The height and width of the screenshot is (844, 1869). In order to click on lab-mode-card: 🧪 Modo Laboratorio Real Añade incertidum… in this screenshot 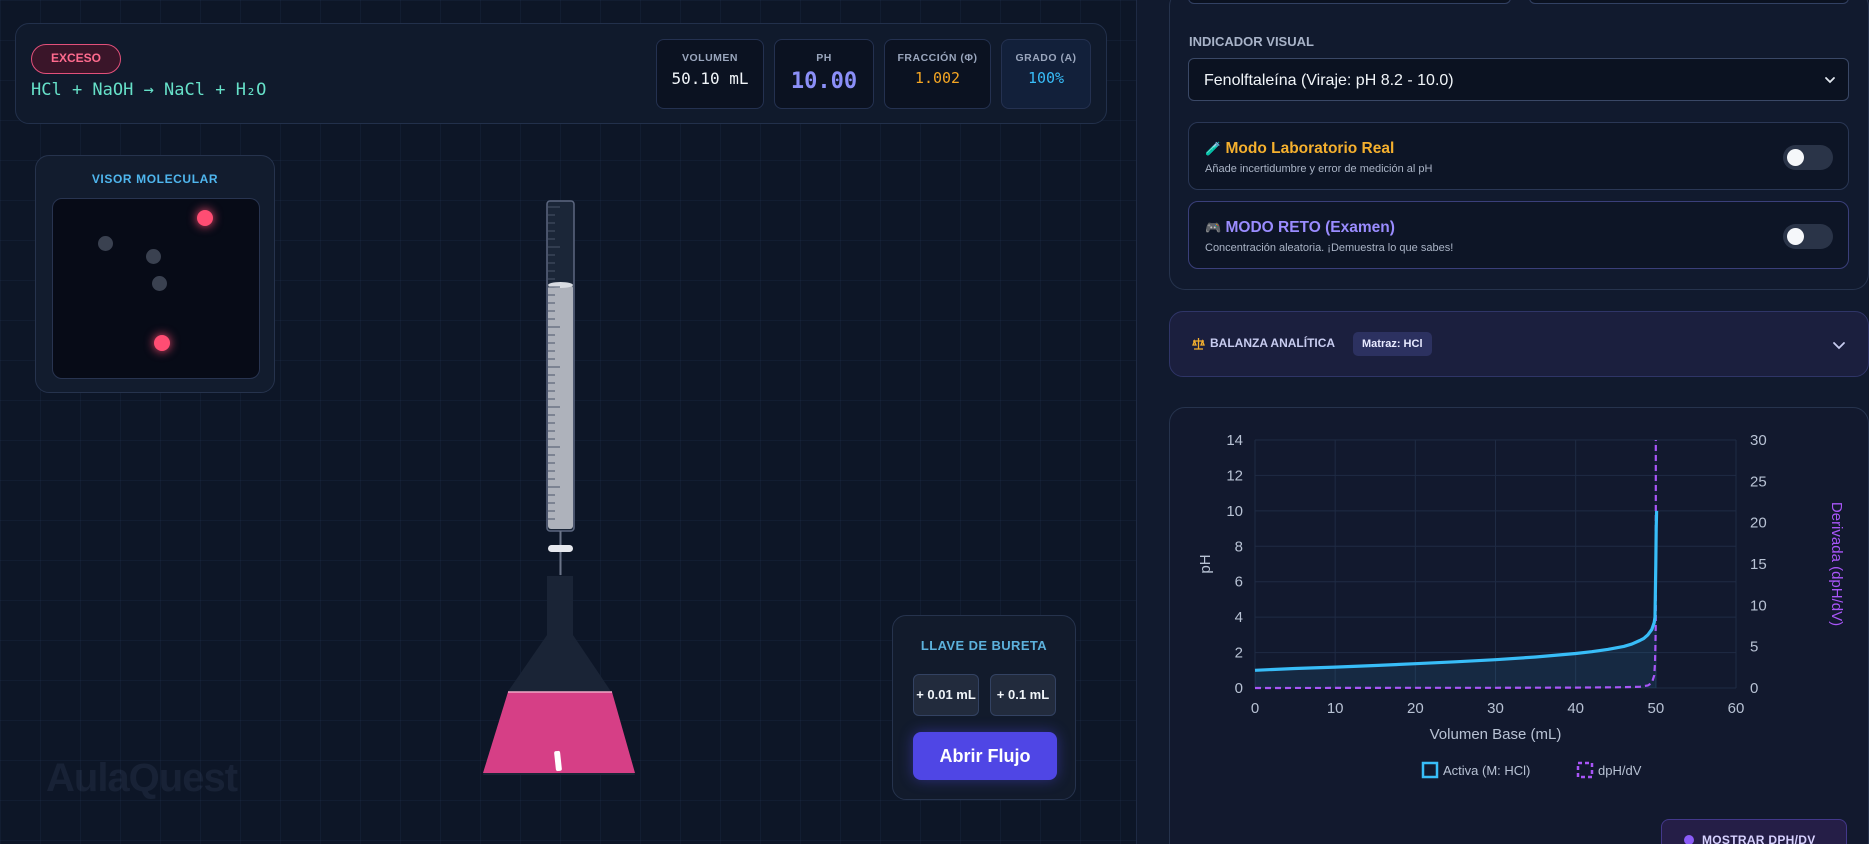, I will do `click(1518, 156)`.